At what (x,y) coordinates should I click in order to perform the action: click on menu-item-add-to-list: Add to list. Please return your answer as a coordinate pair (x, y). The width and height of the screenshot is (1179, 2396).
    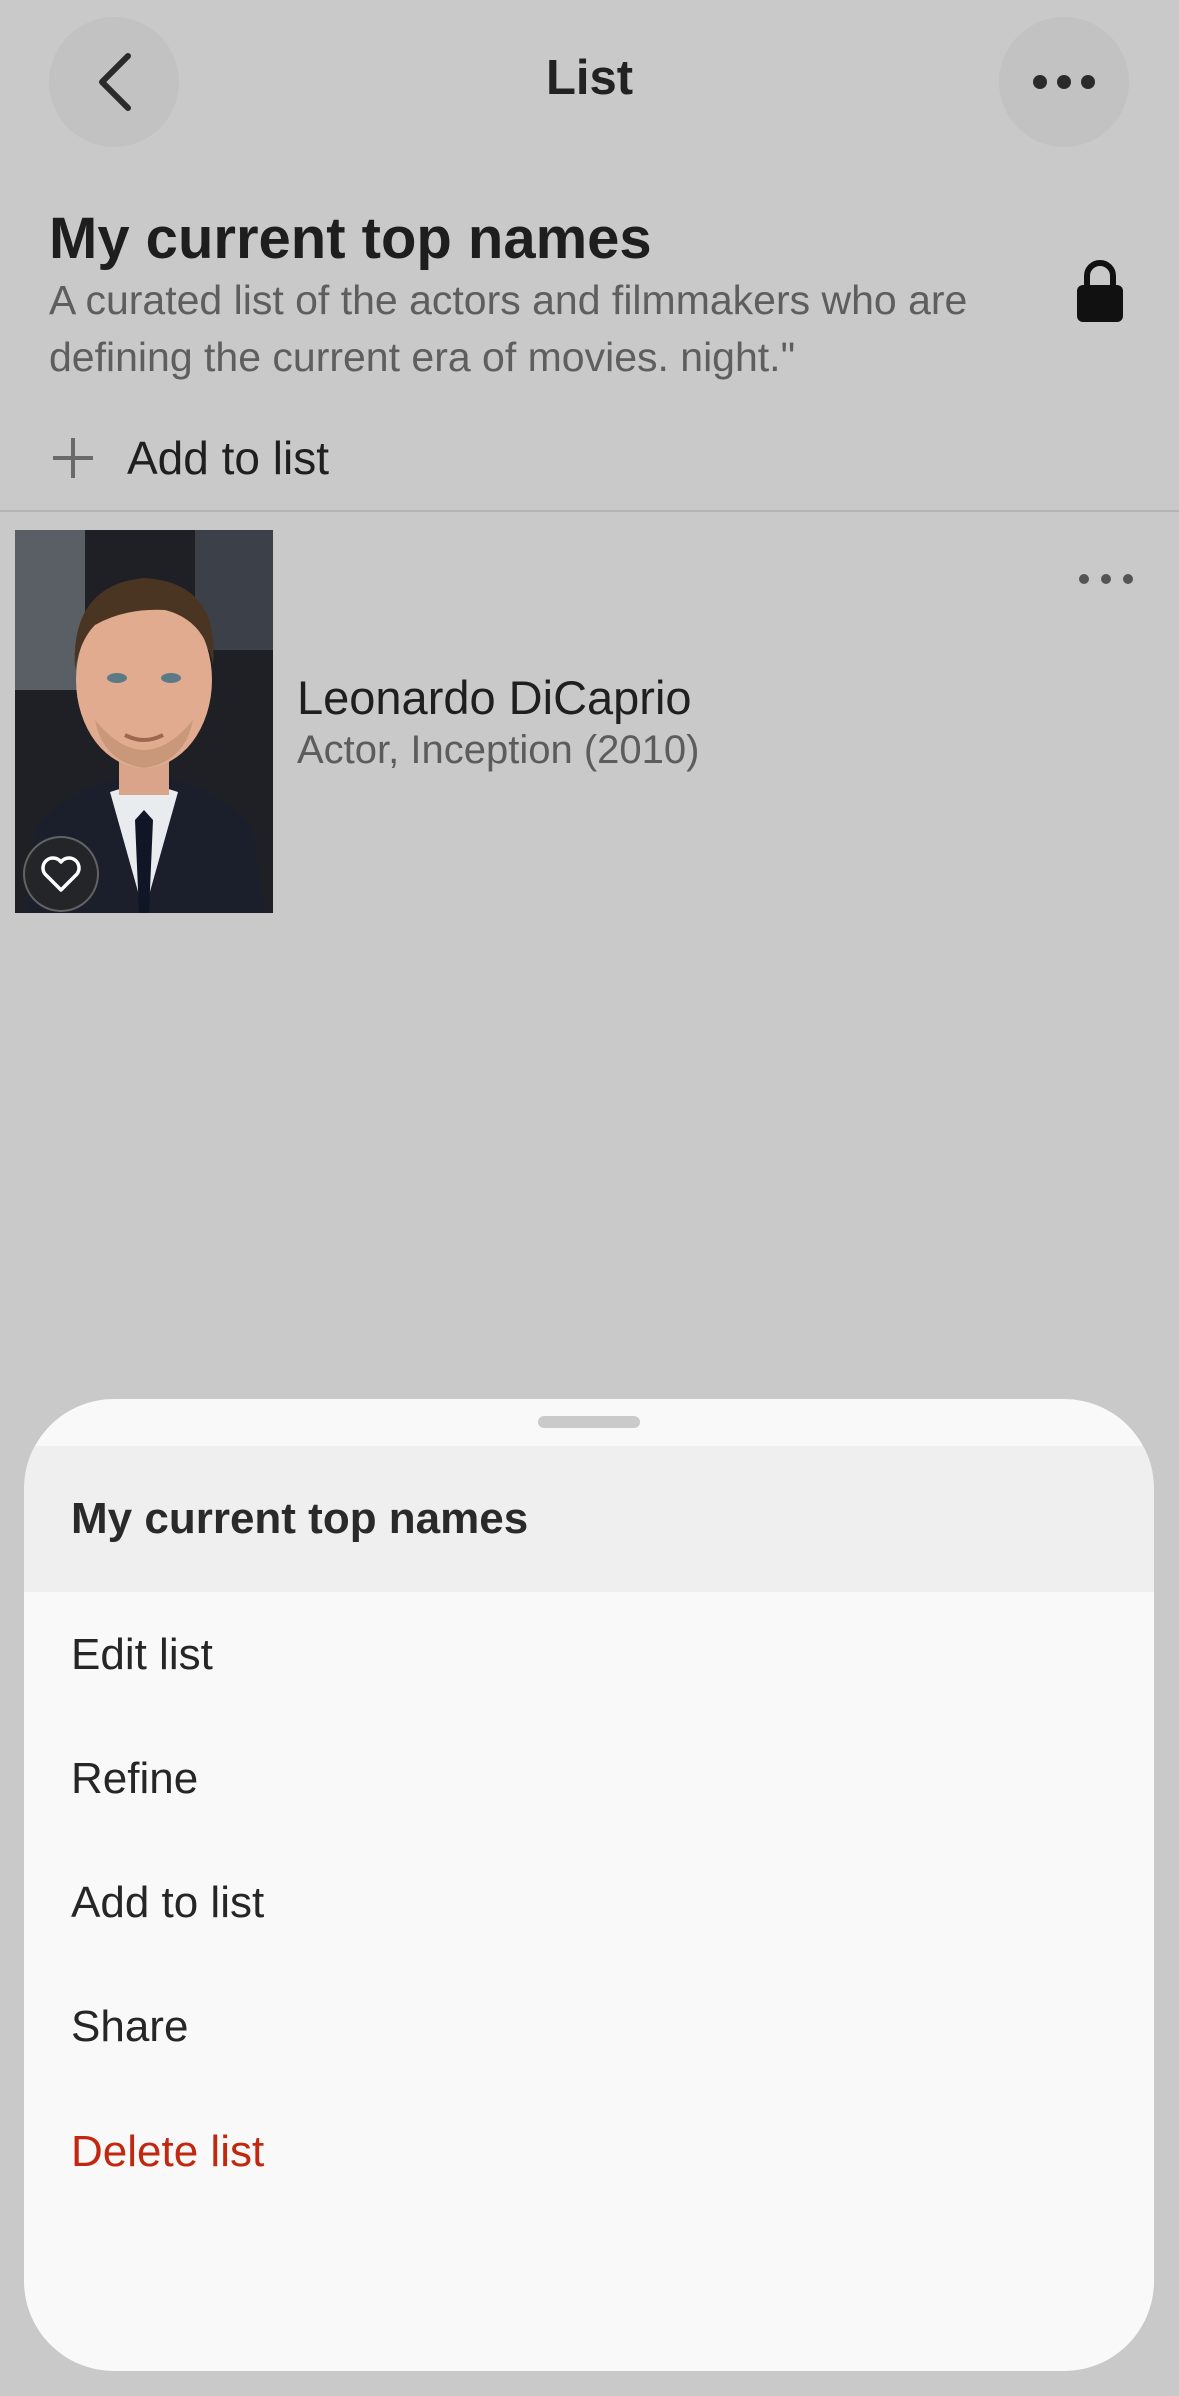
    Looking at the image, I should click on (167, 1903).